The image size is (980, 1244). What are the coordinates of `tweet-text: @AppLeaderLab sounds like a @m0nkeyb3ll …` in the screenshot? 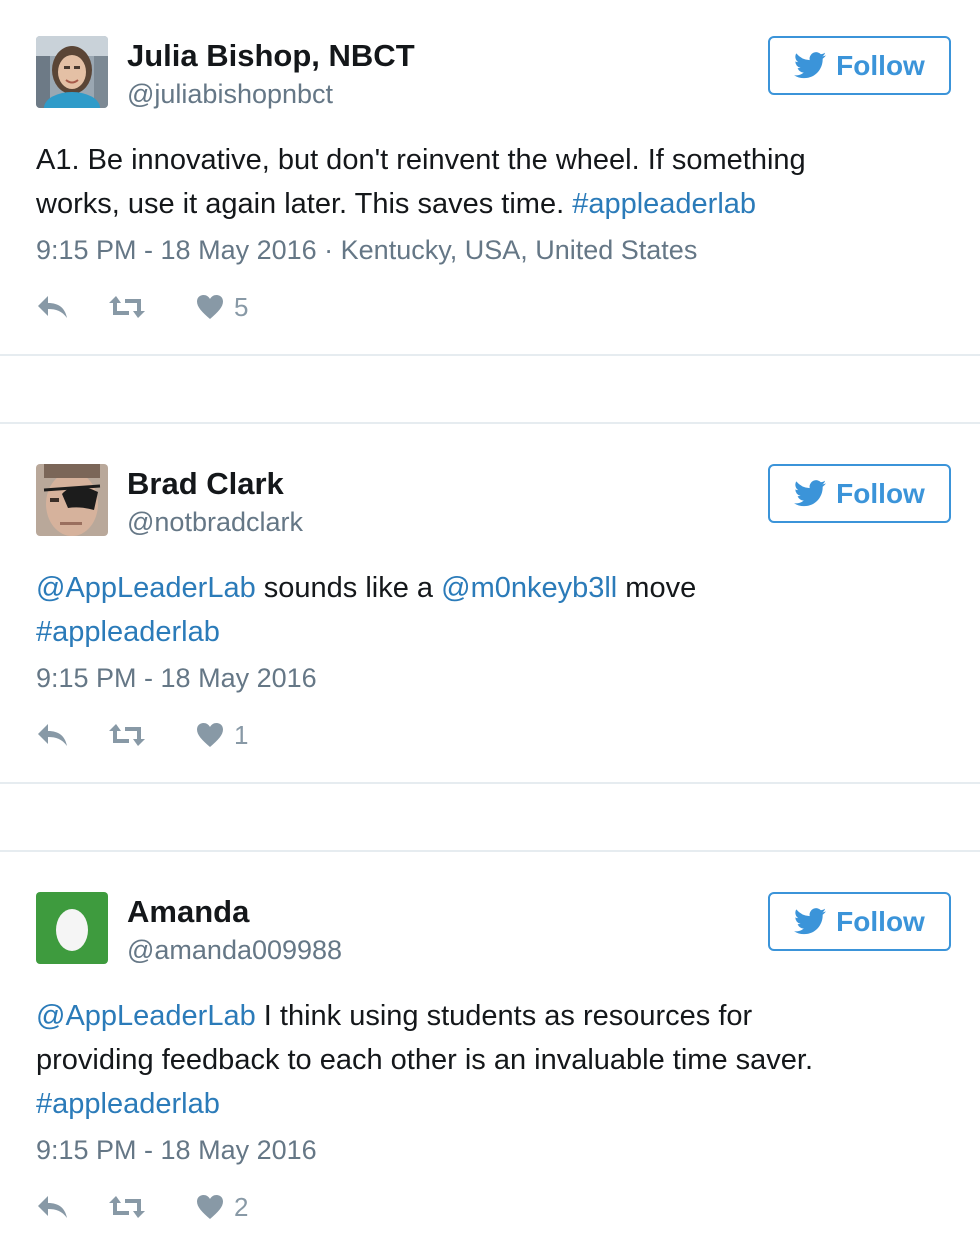 It's located at (488, 610).